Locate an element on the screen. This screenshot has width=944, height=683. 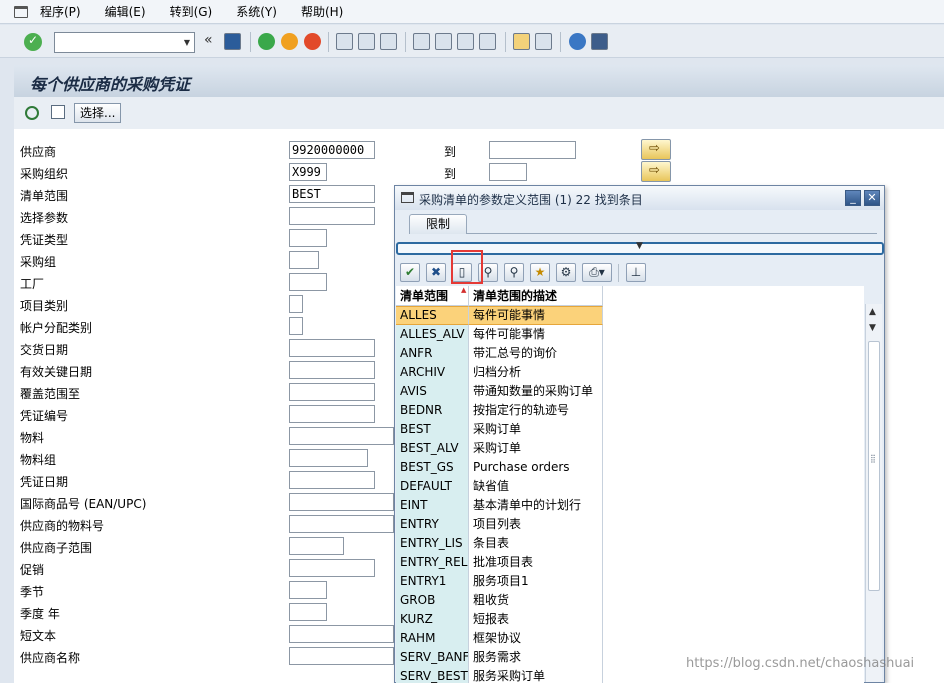
window-menu-icon is located at coordinates (21, 11).